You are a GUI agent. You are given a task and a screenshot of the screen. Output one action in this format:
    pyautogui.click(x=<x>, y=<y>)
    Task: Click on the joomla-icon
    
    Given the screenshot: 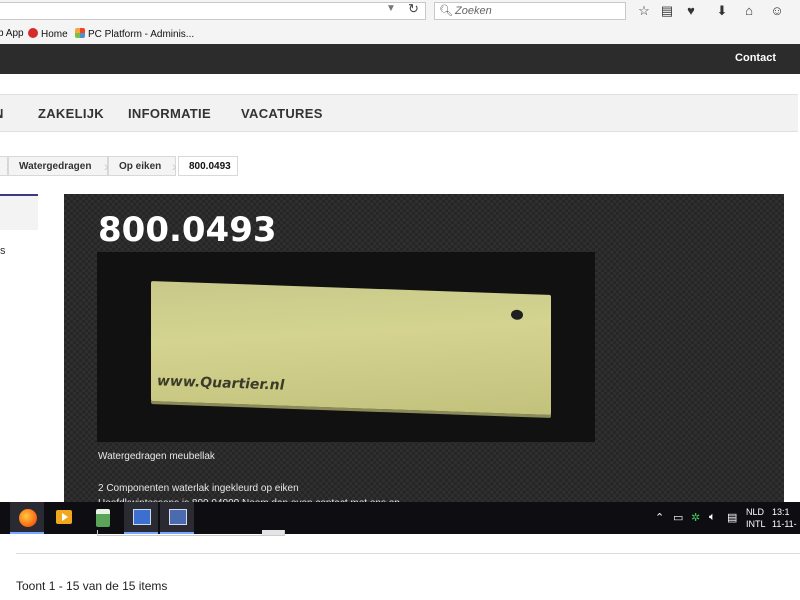 What is the action you would take?
    pyautogui.click(x=80, y=33)
    